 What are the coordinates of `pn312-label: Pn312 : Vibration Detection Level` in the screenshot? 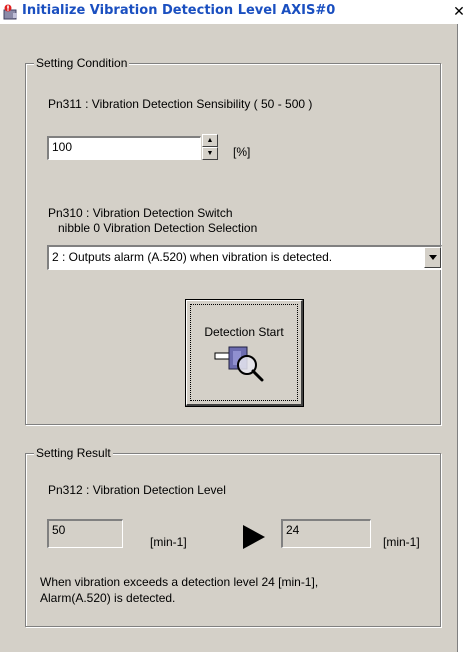 It's located at (137, 490).